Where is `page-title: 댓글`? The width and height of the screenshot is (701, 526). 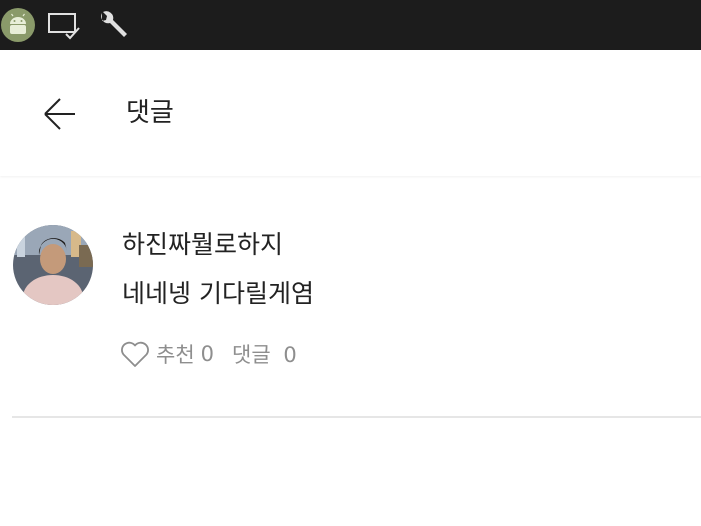
page-title: 댓글 is located at coordinates (150, 113).